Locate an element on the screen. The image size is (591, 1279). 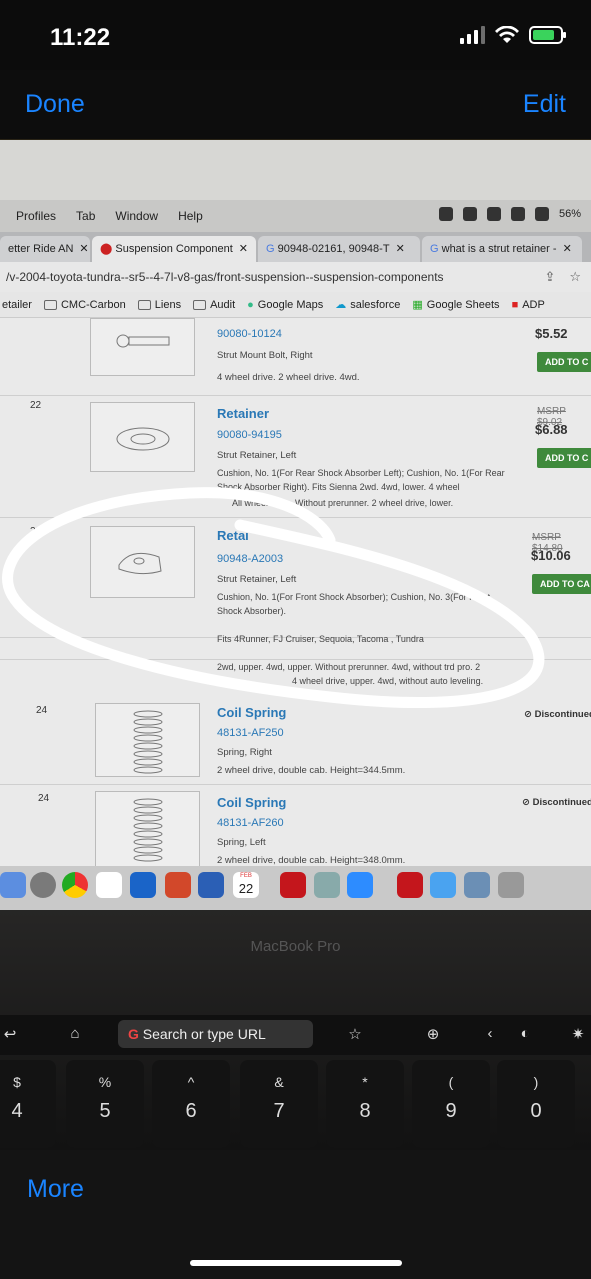
app-icon is located at coordinates (493, 214).